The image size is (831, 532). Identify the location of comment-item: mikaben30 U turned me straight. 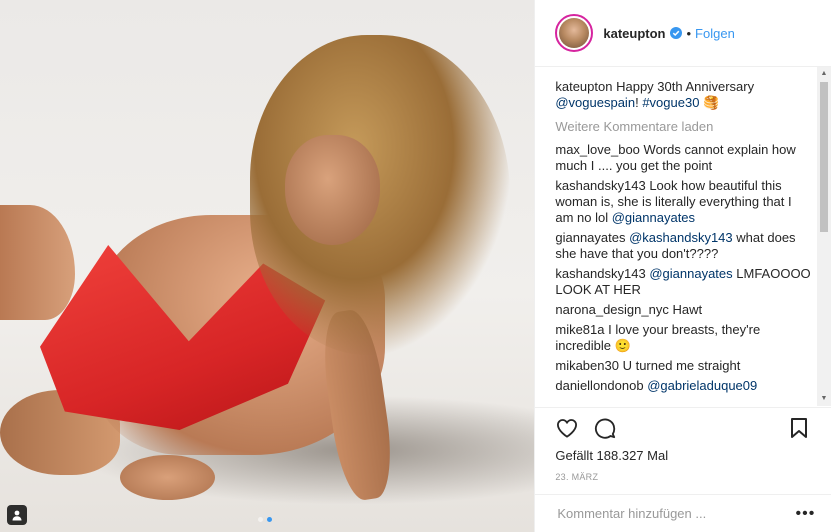
(683, 366).